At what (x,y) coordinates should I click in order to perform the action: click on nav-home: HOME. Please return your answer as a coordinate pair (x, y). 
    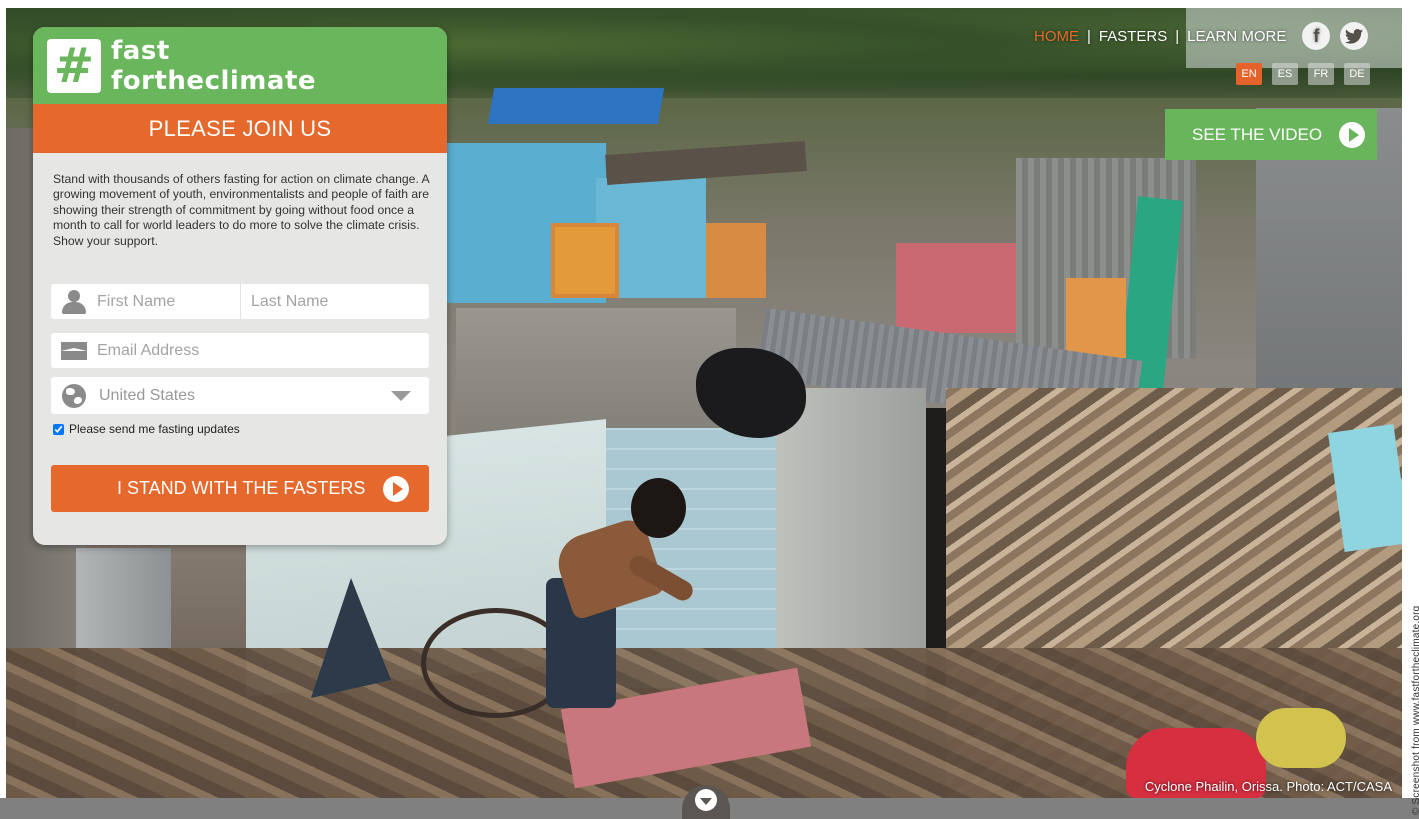
    Looking at the image, I should click on (1056, 36).